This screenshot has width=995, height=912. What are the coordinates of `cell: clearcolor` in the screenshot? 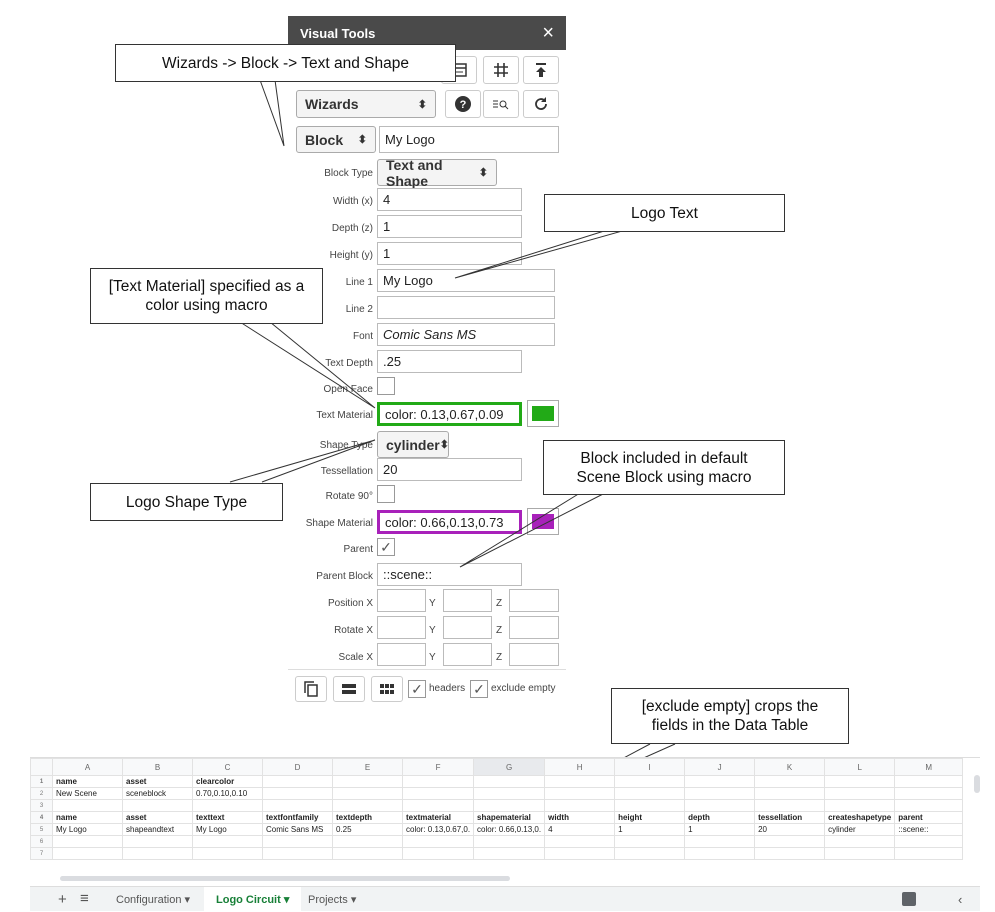 It's located at (227, 781).